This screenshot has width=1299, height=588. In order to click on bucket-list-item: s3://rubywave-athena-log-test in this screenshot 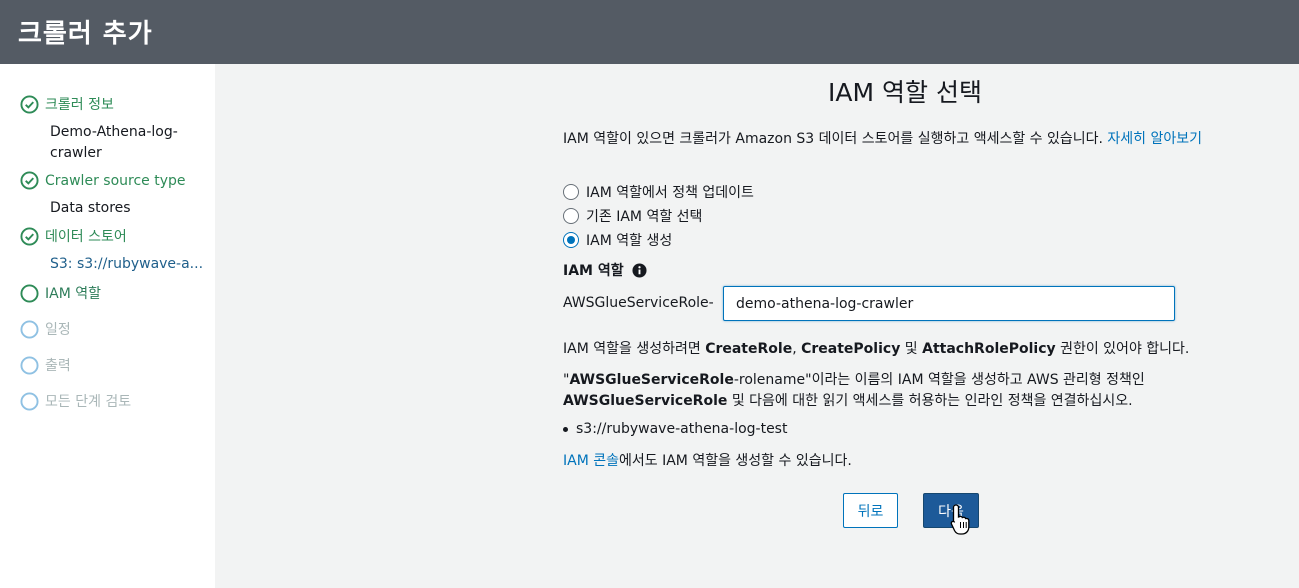, I will do `click(675, 429)`.